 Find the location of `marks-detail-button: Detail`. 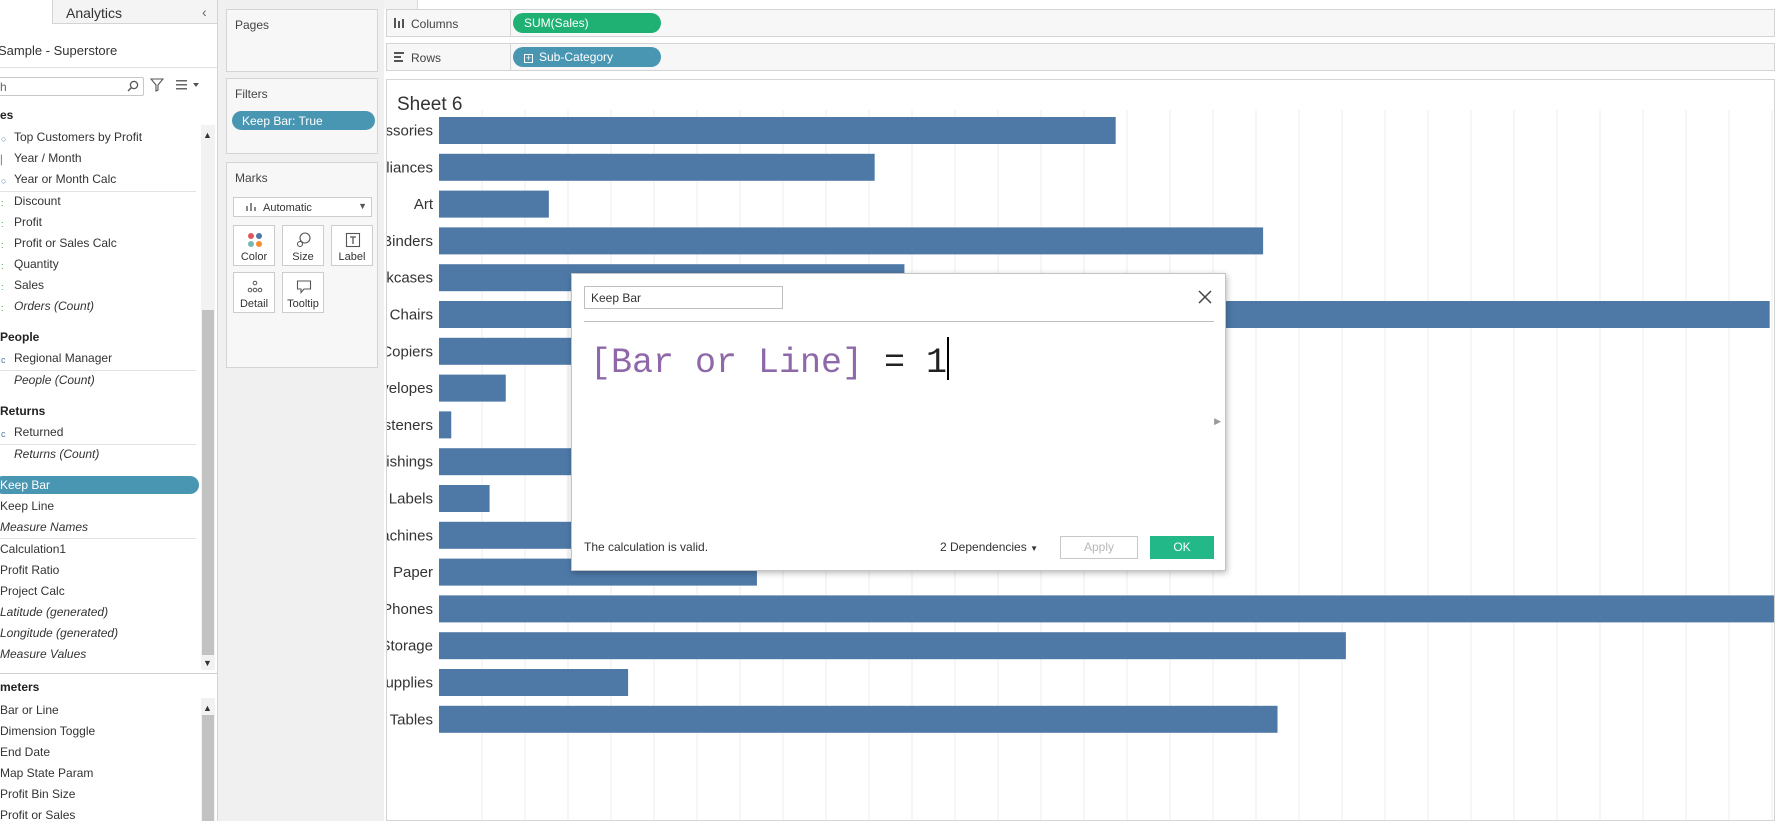

marks-detail-button: Detail is located at coordinates (254, 292).